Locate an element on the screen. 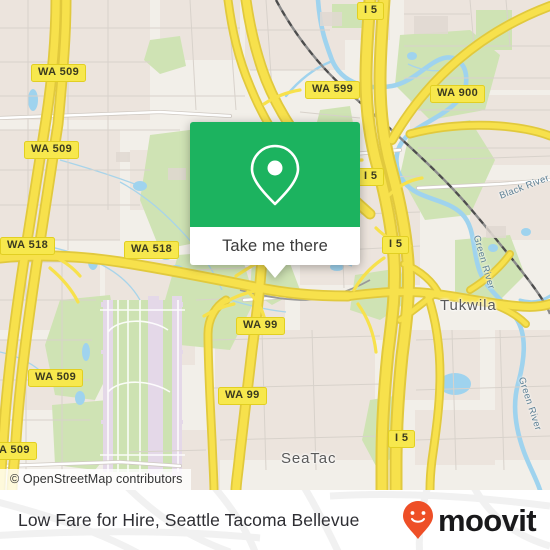  take-me-there-callout: Take me there is located at coordinates (275, 200).